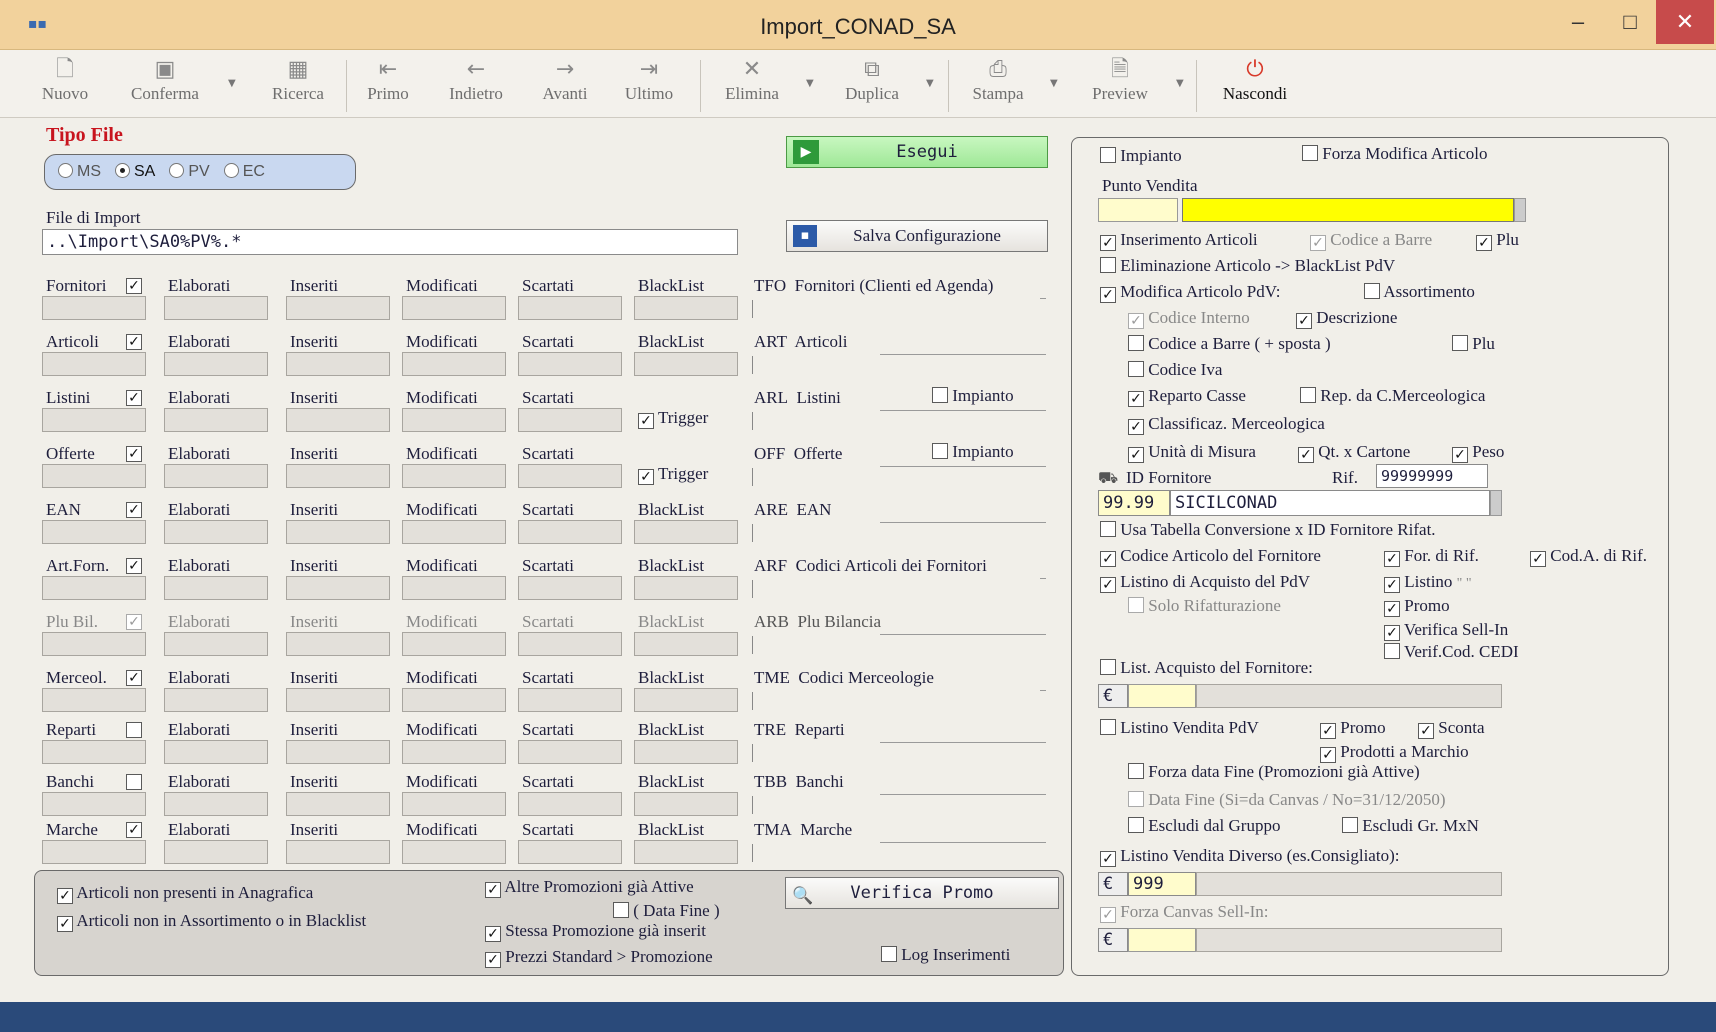  What do you see at coordinates (595, 931) in the screenshot?
I see `opt-stessa-promo: ✓ Stessa Promozione già inserit` at bounding box center [595, 931].